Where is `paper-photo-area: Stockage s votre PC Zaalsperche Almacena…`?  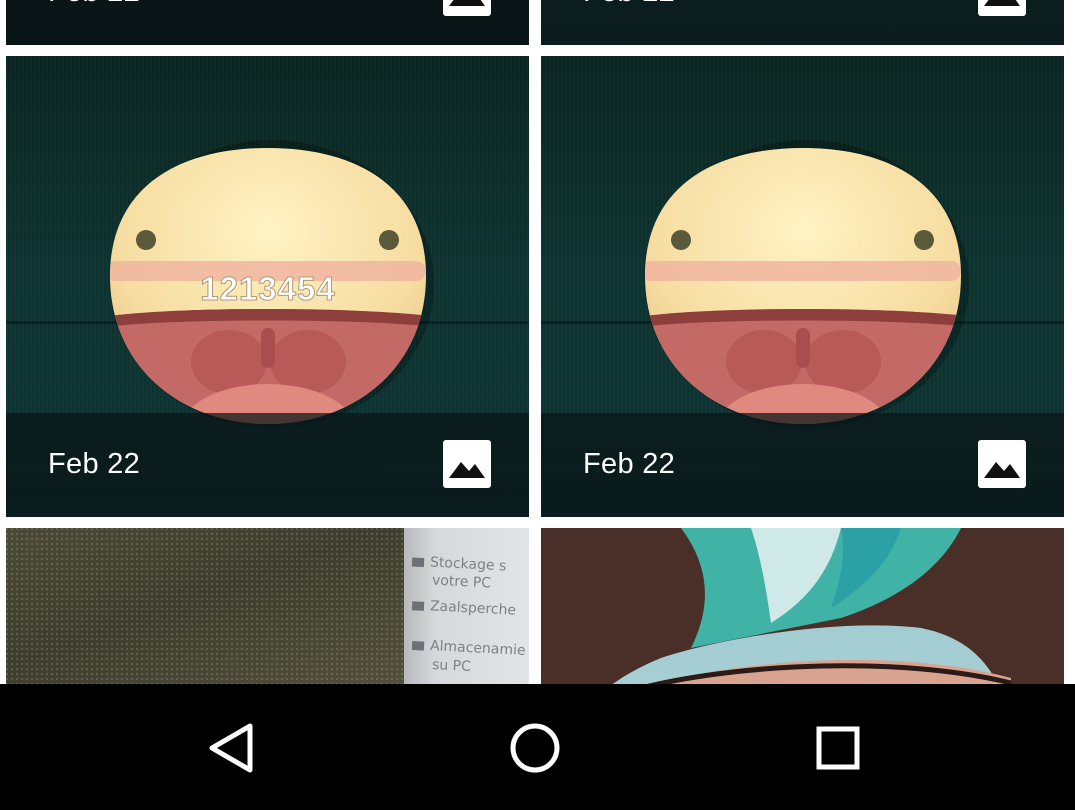 paper-photo-area: Stockage s votre PC Zaalsperche Almacena… is located at coordinates (466, 606).